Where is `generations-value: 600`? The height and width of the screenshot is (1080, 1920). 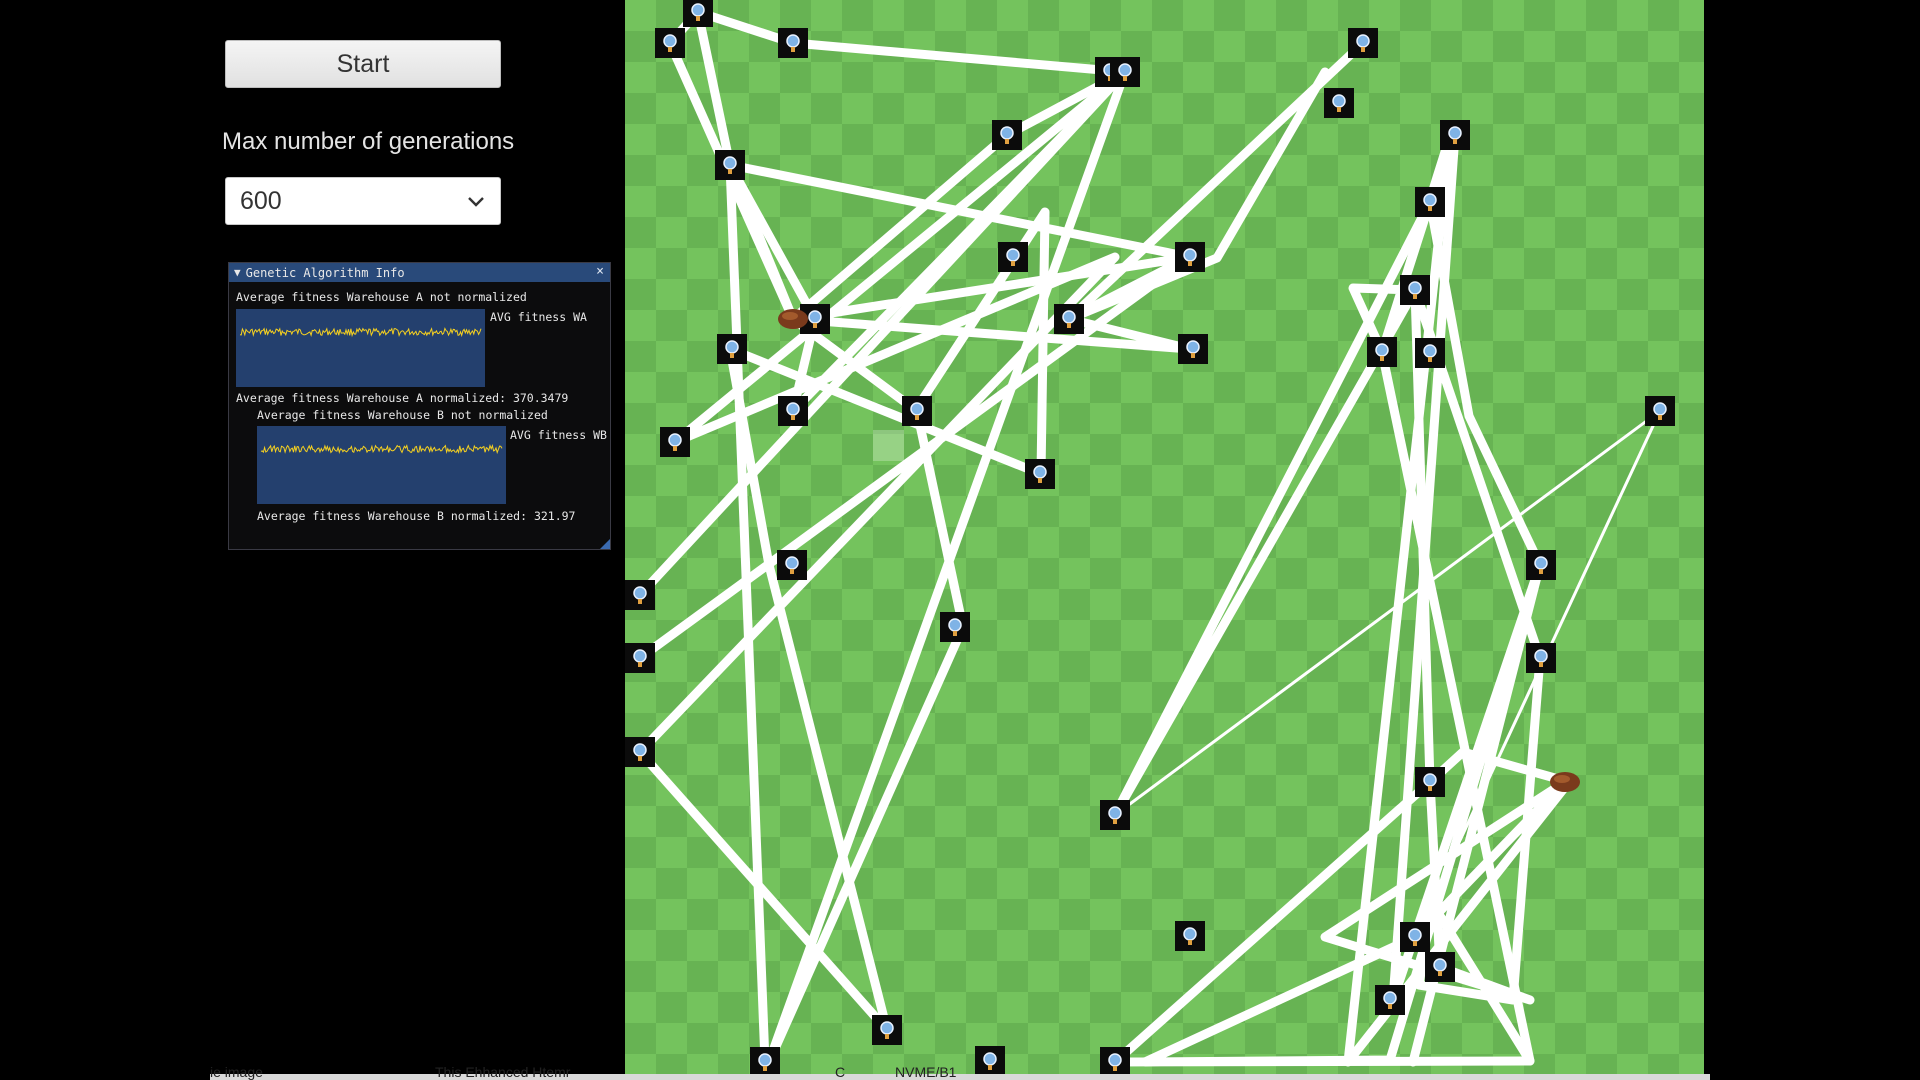
generations-value: 600 is located at coordinates (261, 200).